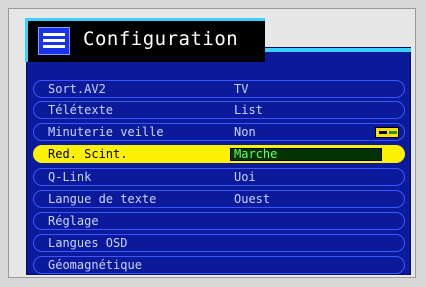  I want to click on menu-item-value: Non, so click(245, 132).